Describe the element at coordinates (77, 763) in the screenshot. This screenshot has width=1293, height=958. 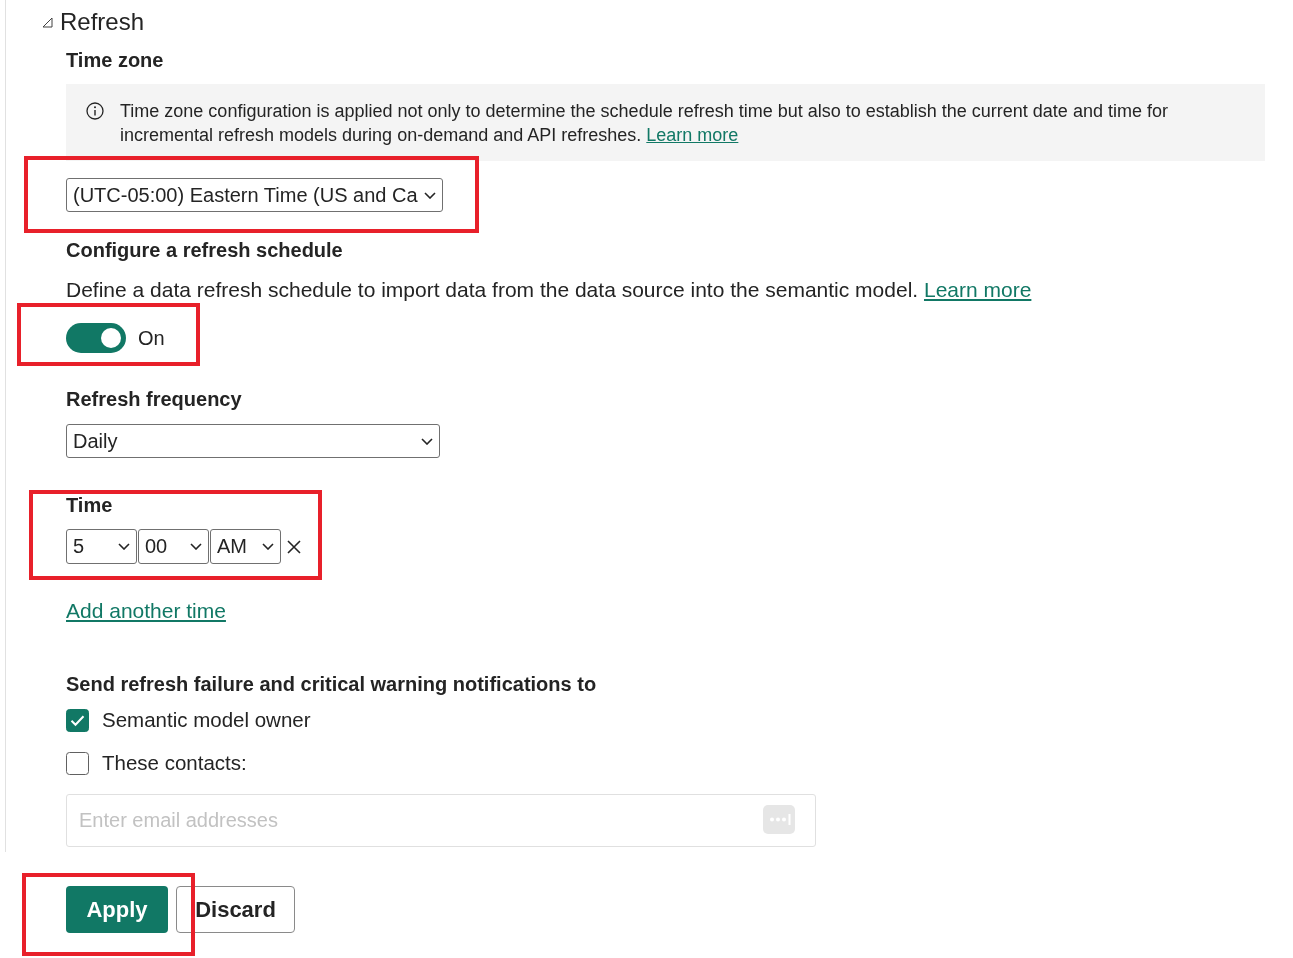
I see `checkbox` at that location.